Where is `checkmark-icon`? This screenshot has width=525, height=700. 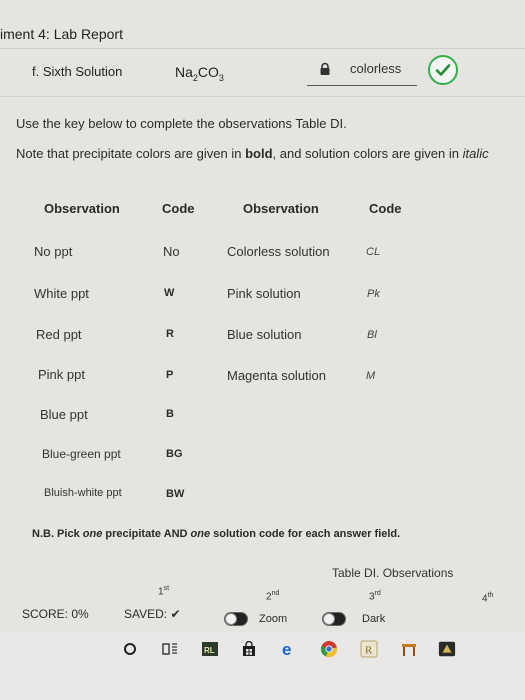 checkmark-icon is located at coordinates (443, 70).